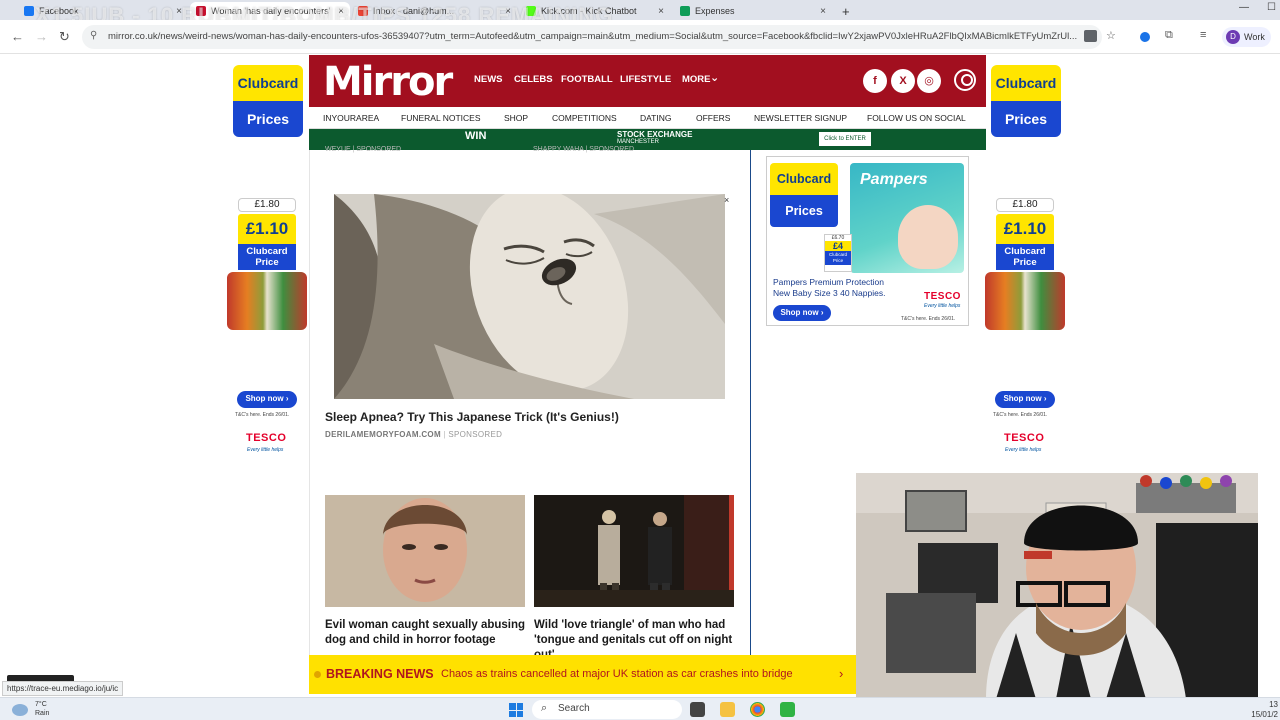 Image resolution: width=1280 pixels, height=720 pixels. Describe the element at coordinates (29, 11) in the screenshot. I see `facebook-icon` at that location.